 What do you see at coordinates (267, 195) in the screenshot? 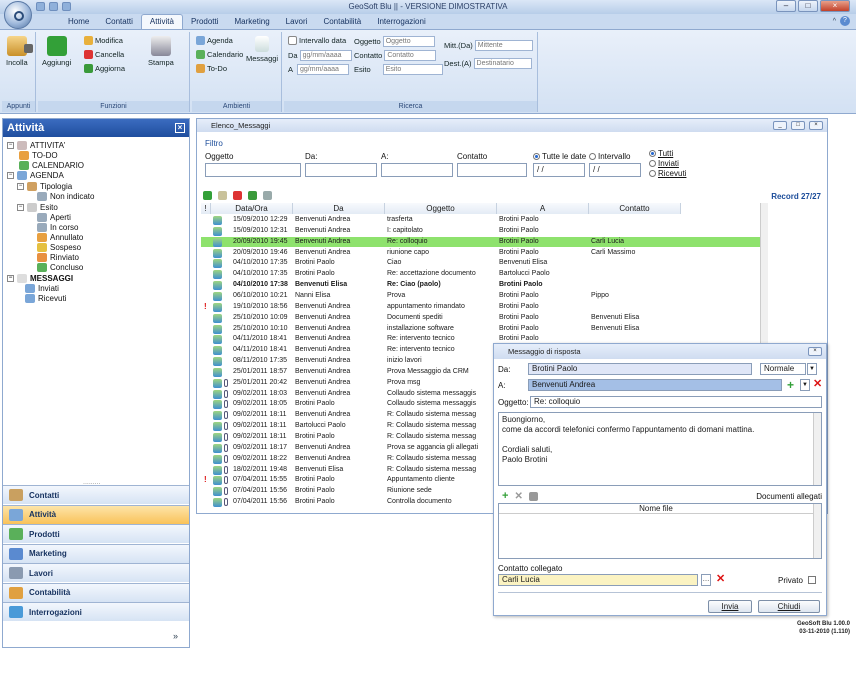
I see `print-icon` at bounding box center [267, 195].